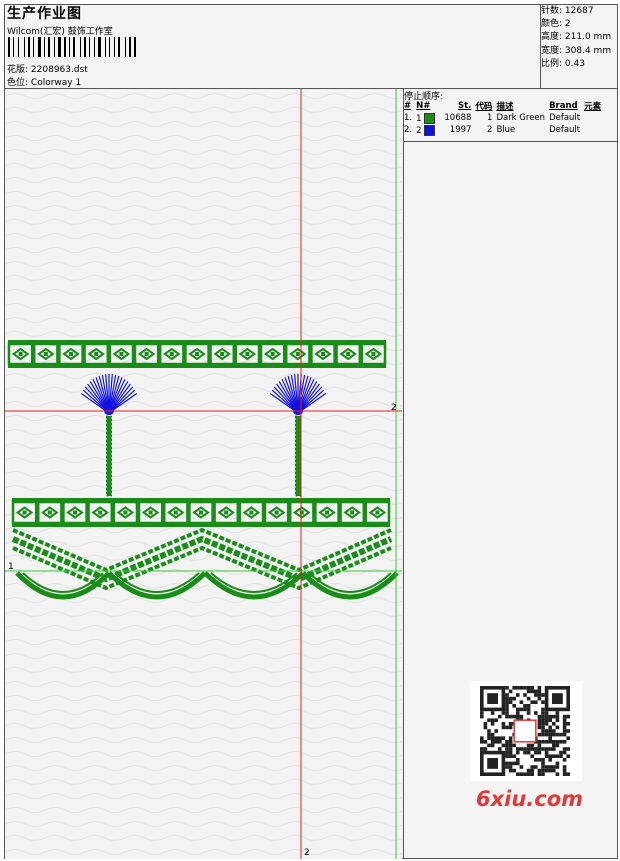 The image size is (620, 861). I want to click on watermark: 6xiu.com, so click(530, 799).